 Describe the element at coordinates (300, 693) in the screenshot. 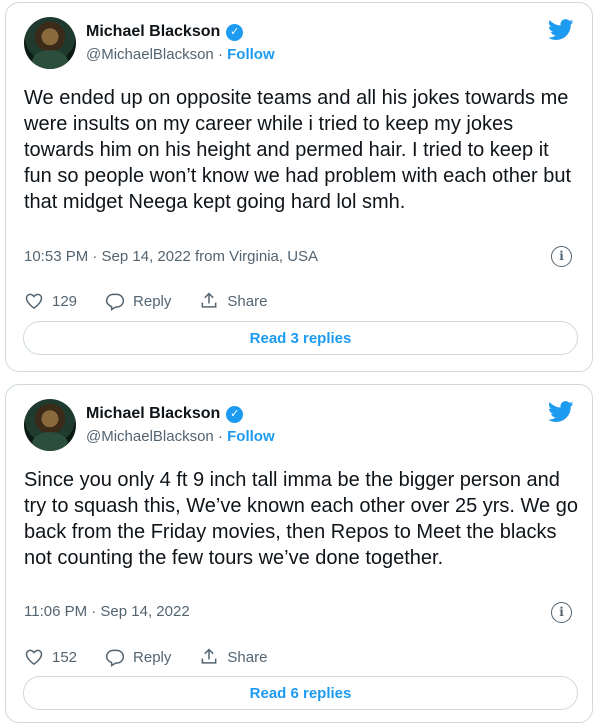

I see `read-replies-button: Read 6 replies` at that location.